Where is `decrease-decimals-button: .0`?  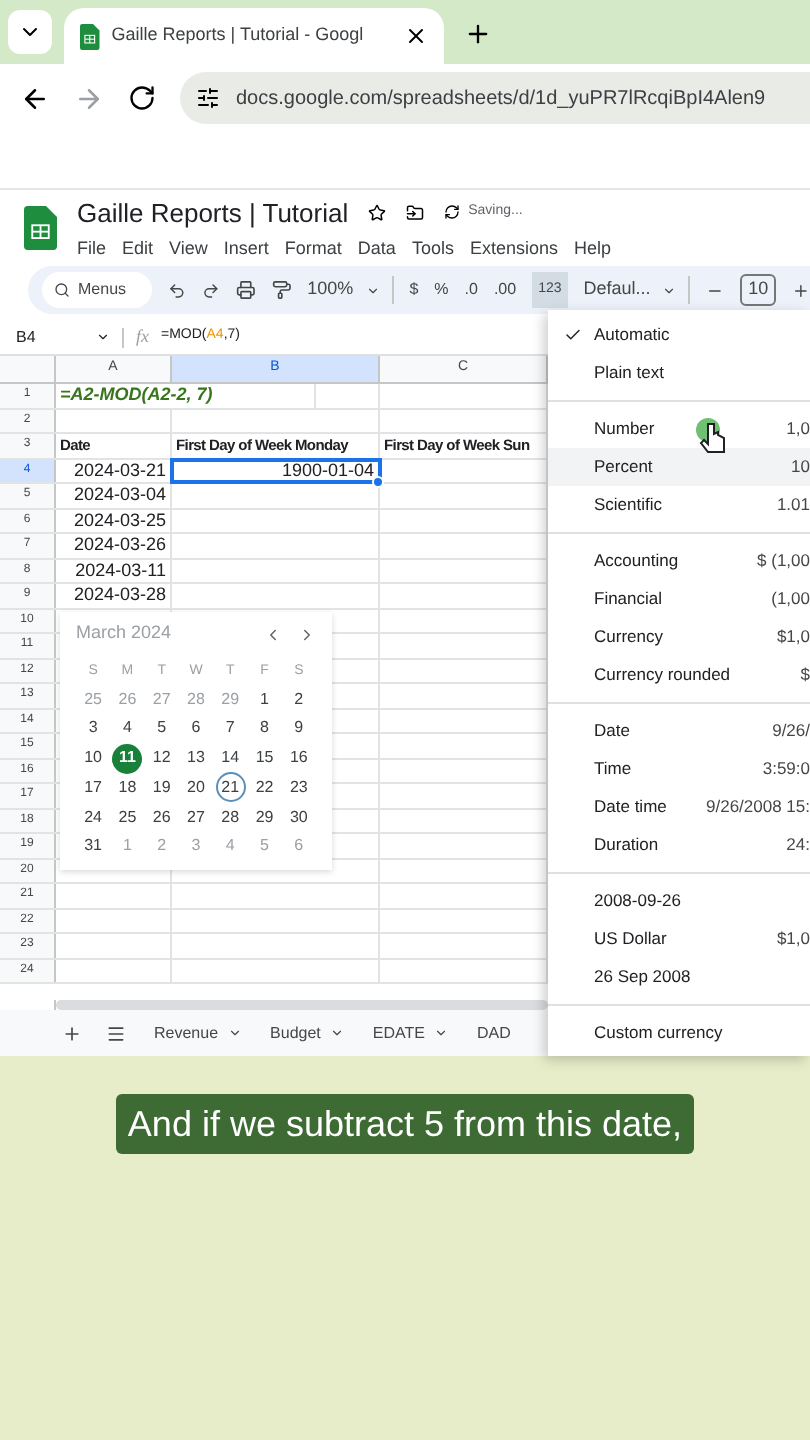
decrease-decimals-button: .0 is located at coordinates (471, 290).